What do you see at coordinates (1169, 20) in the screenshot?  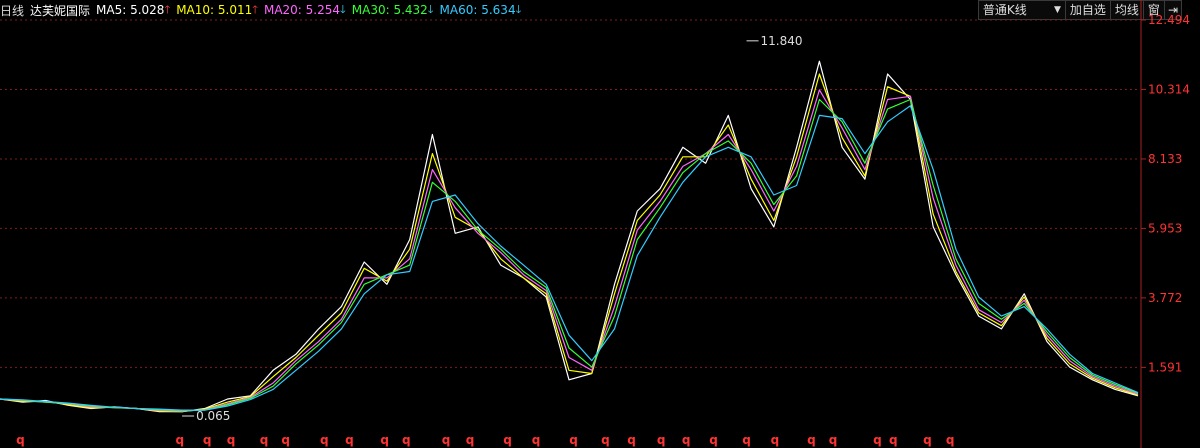 I see `y-tick-label: 12.494` at bounding box center [1169, 20].